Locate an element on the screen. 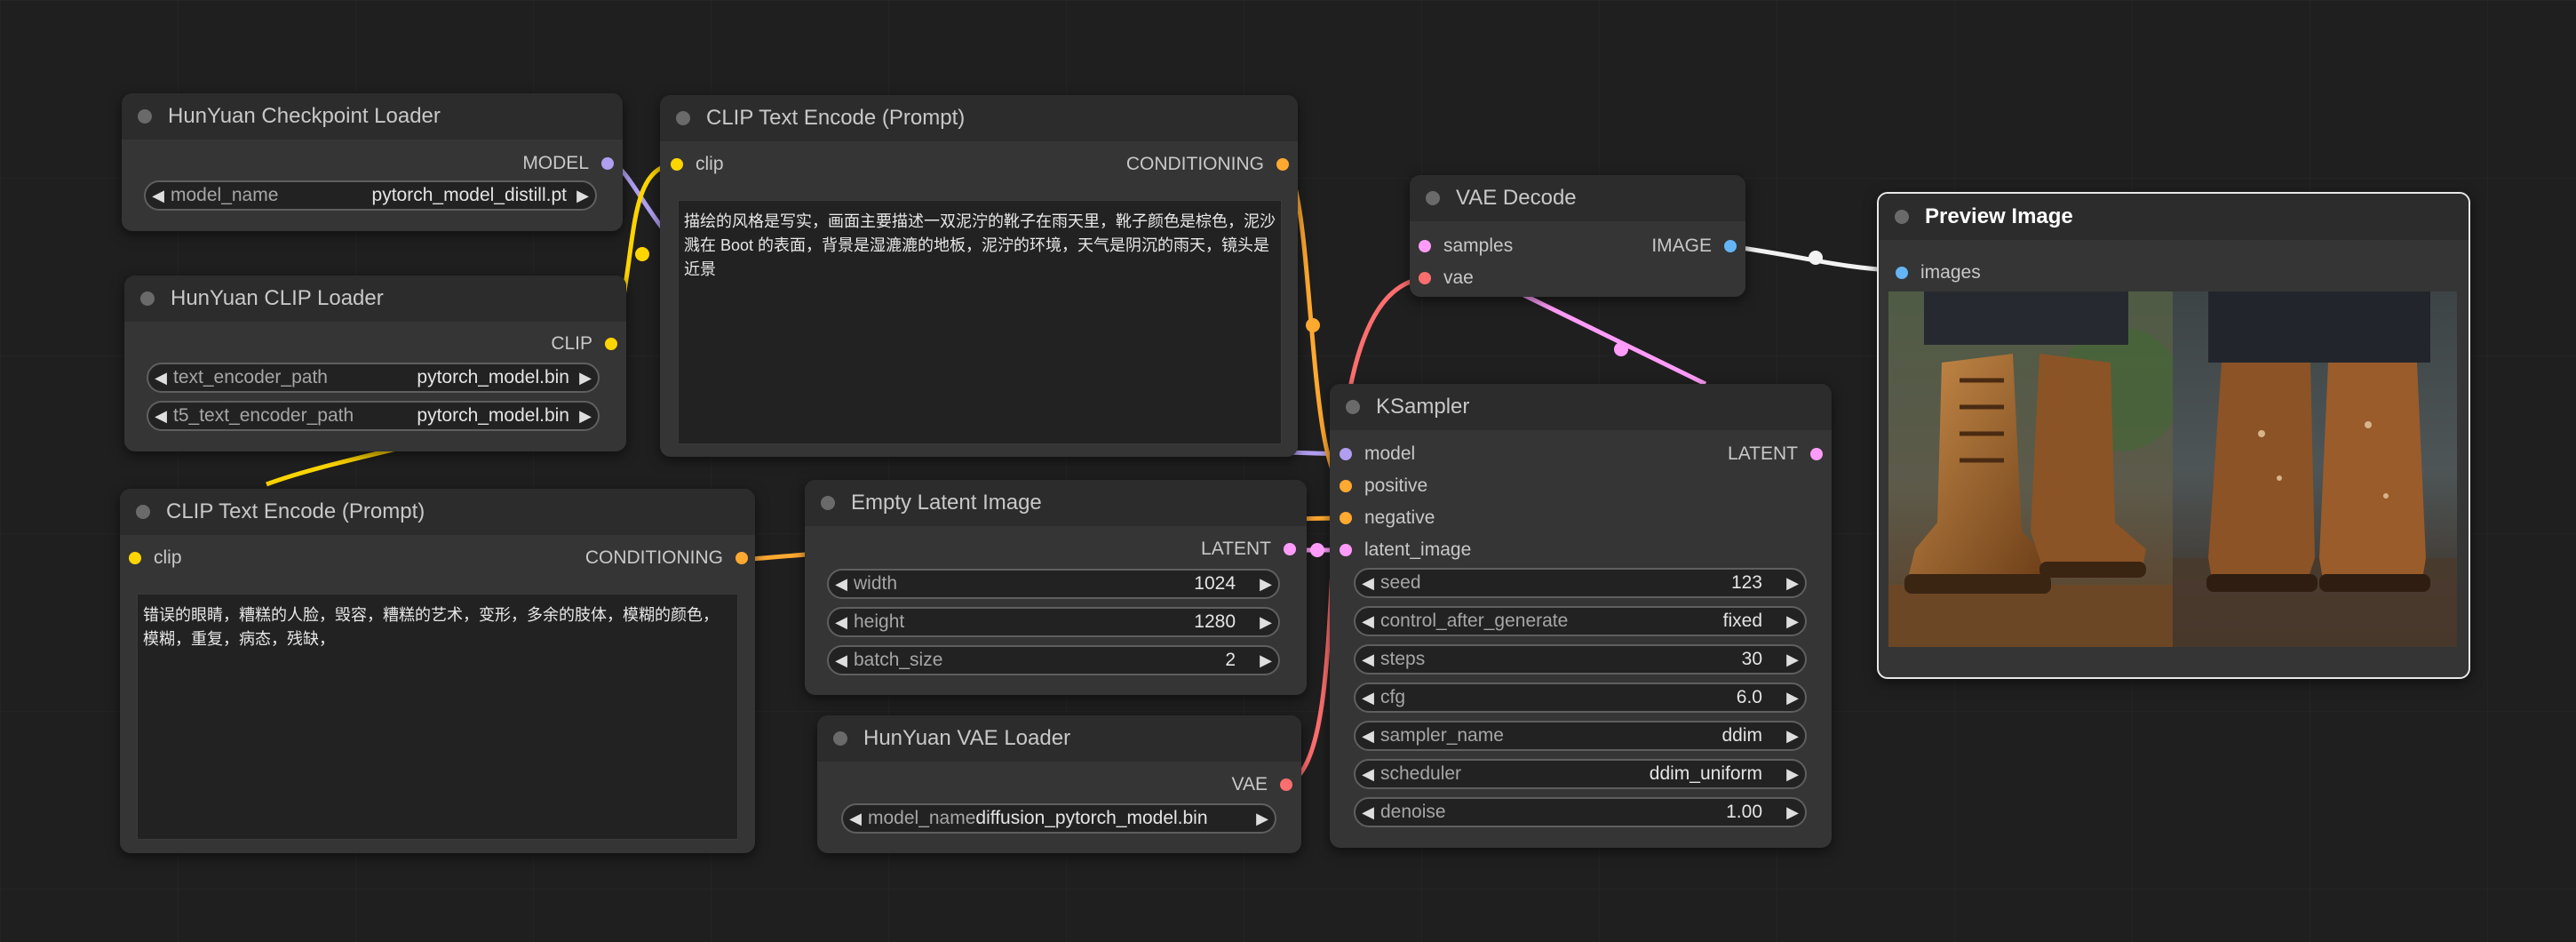  node-header: VAE Decode is located at coordinates (1577, 198).